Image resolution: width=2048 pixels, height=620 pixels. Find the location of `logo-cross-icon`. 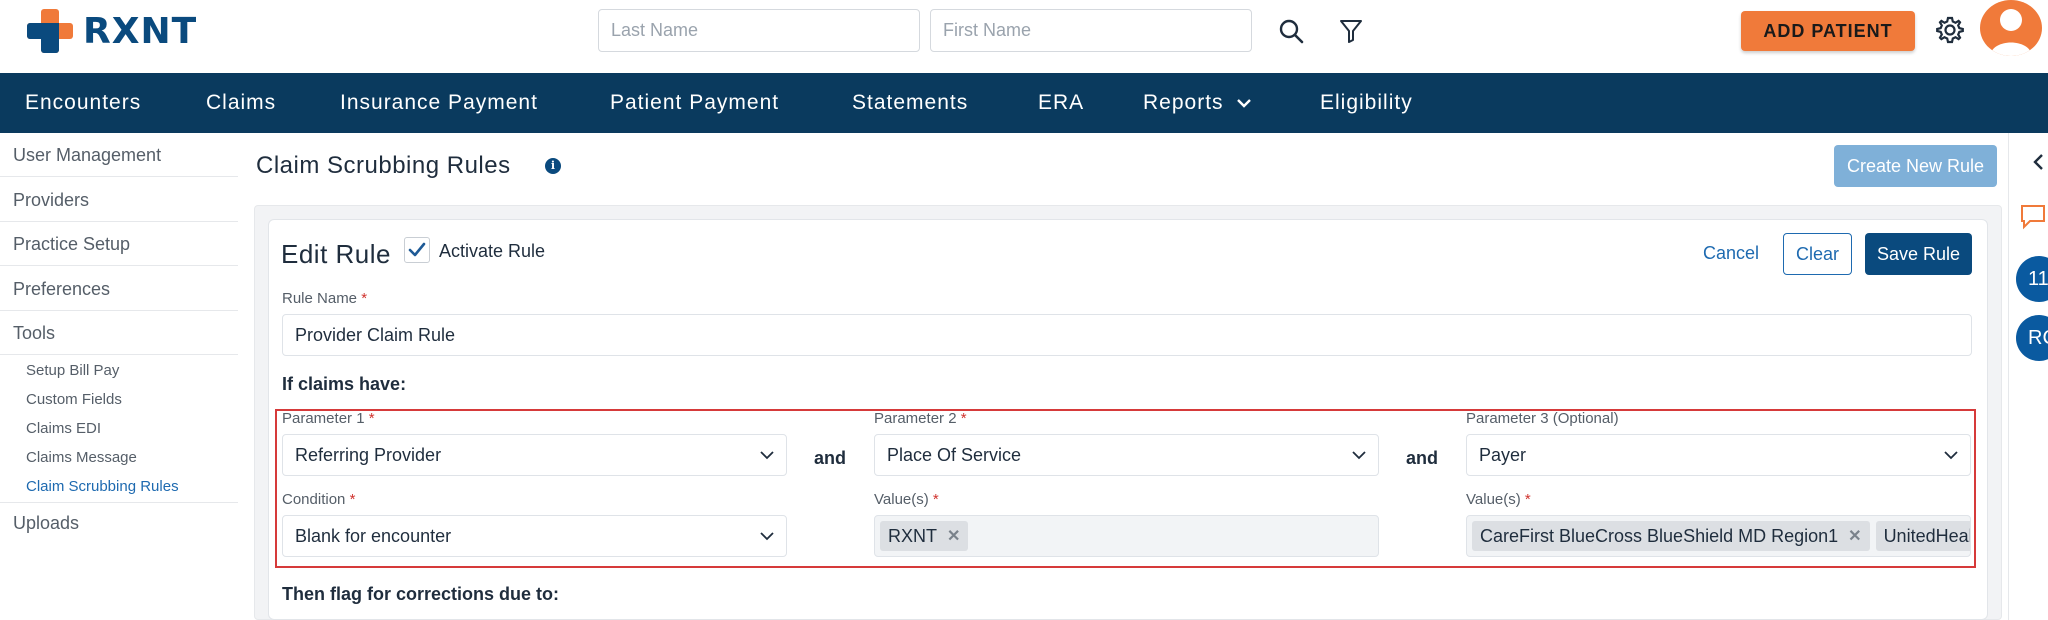

logo-cross-icon is located at coordinates (51, 31).